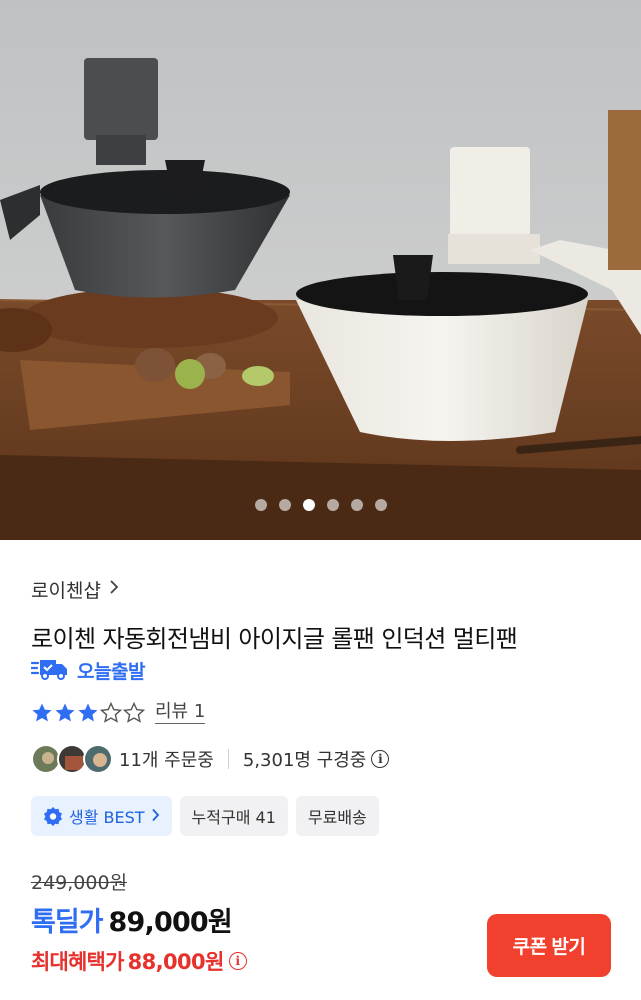 This screenshot has width=641, height=1000. What do you see at coordinates (228, 759) in the screenshot?
I see `divider` at bounding box center [228, 759].